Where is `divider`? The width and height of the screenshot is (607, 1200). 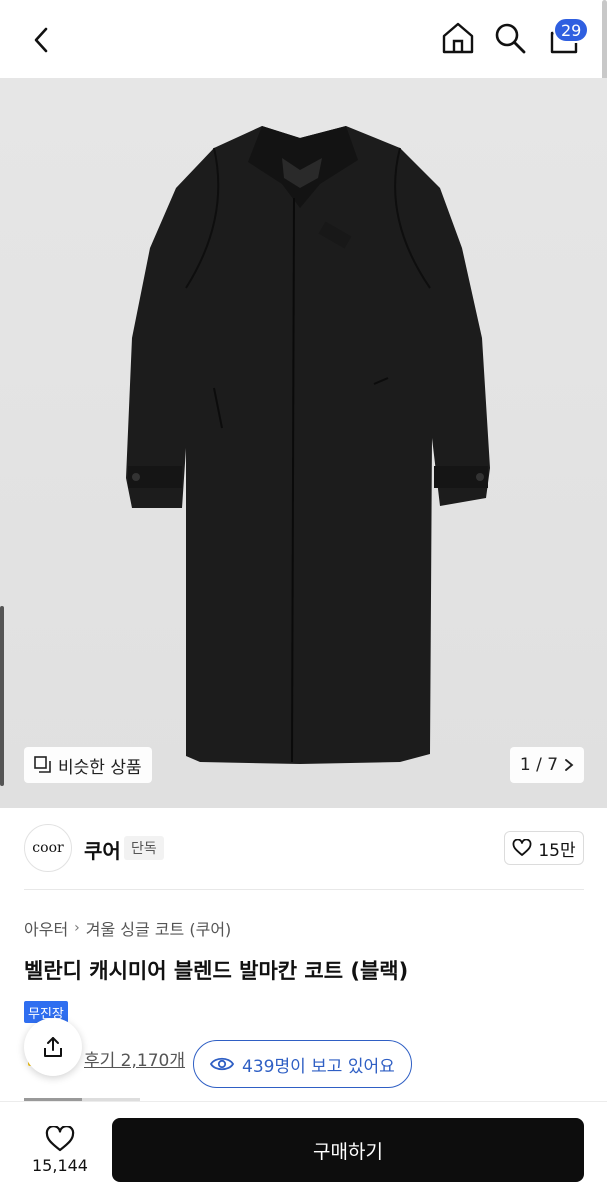
divider is located at coordinates (304, 889).